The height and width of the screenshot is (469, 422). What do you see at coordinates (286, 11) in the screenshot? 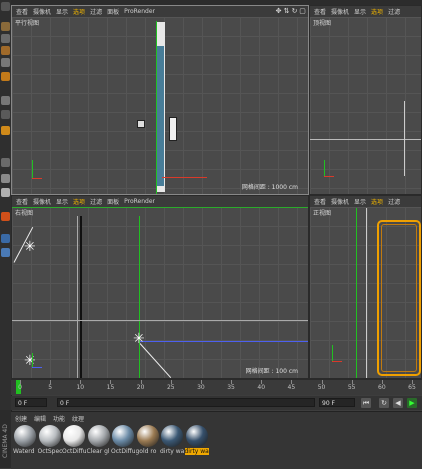
I see `zoom-icon: ⇅` at bounding box center [286, 11].